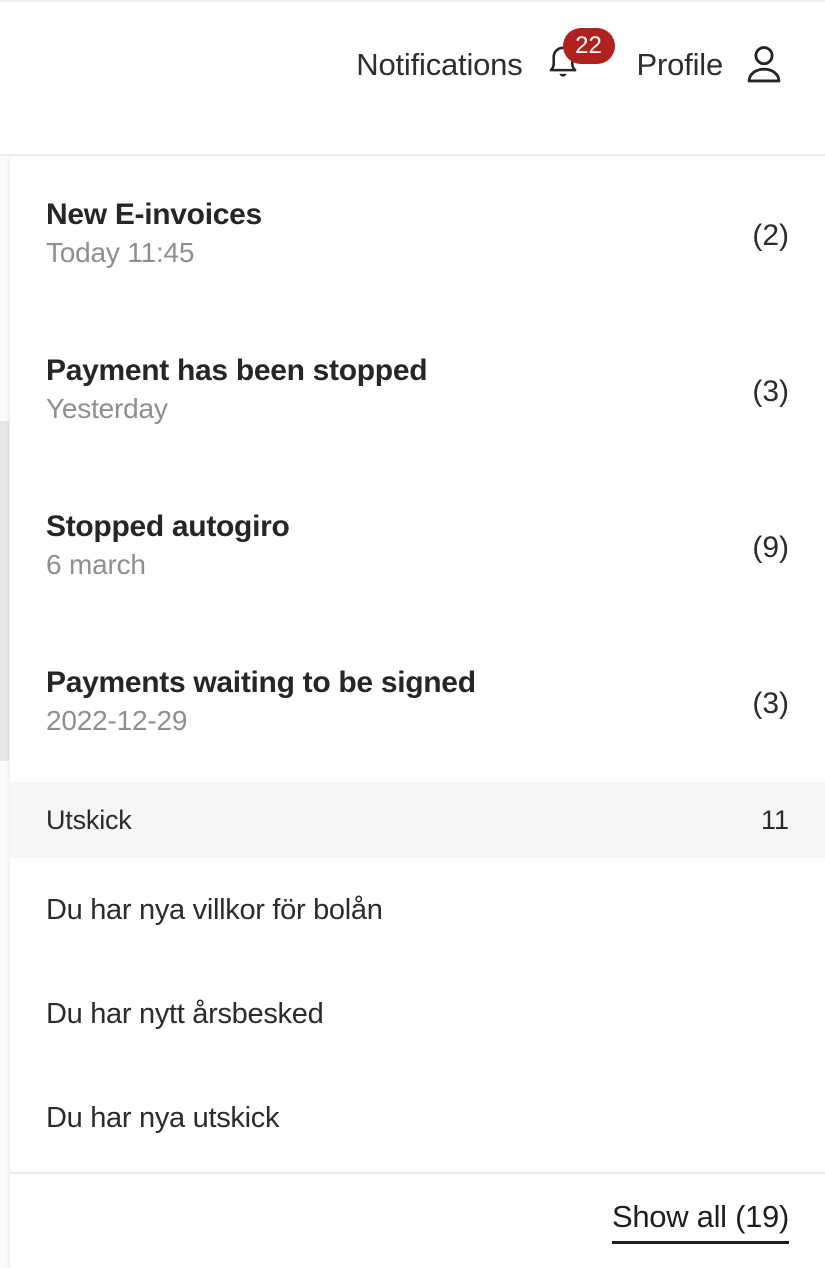  What do you see at coordinates (680, 64) in the screenshot?
I see `profile-label: Profile` at bounding box center [680, 64].